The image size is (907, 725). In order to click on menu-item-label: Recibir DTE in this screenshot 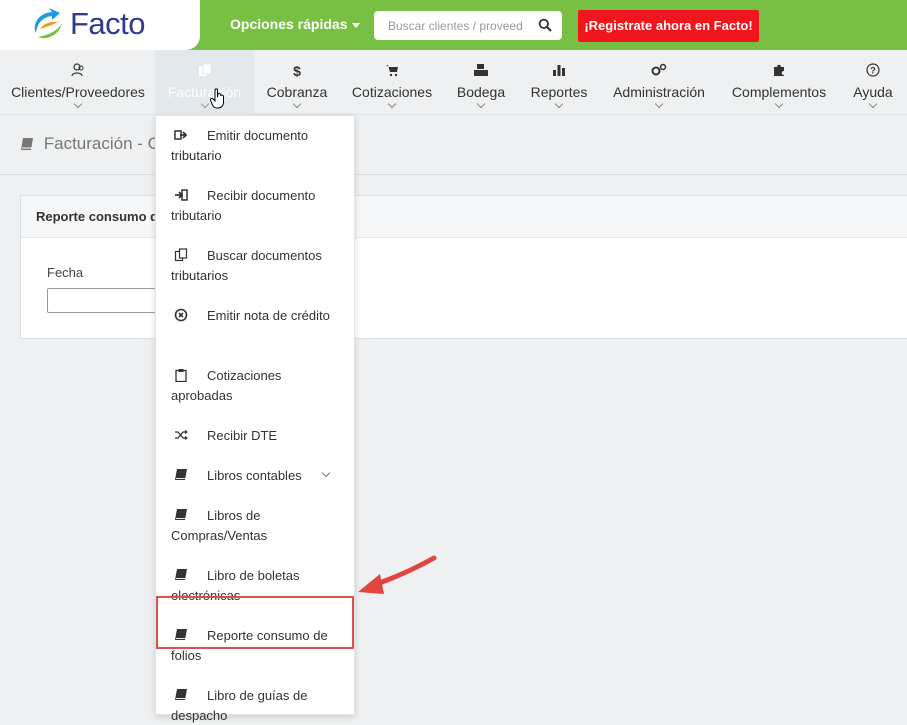, I will do `click(242, 435)`.